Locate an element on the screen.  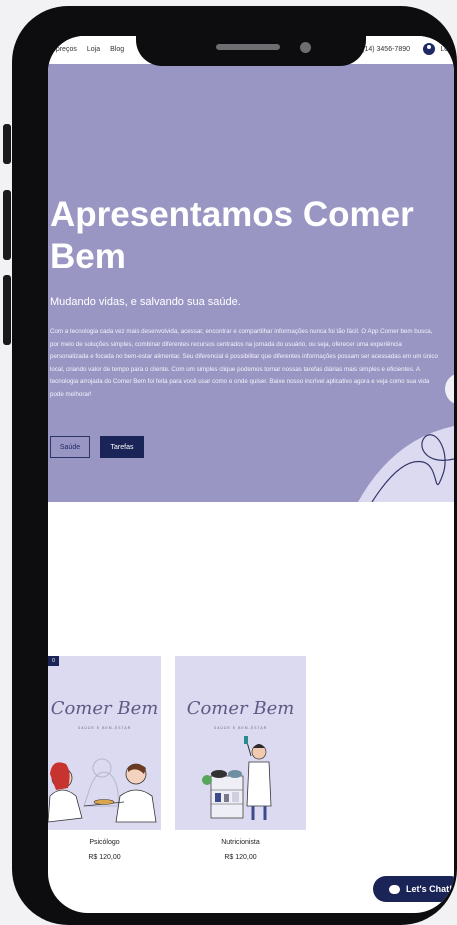
product-card-psicologo: 0 Comer Bem SAÚDE E BEM-ESTAR is located at coordinates (104, 743).